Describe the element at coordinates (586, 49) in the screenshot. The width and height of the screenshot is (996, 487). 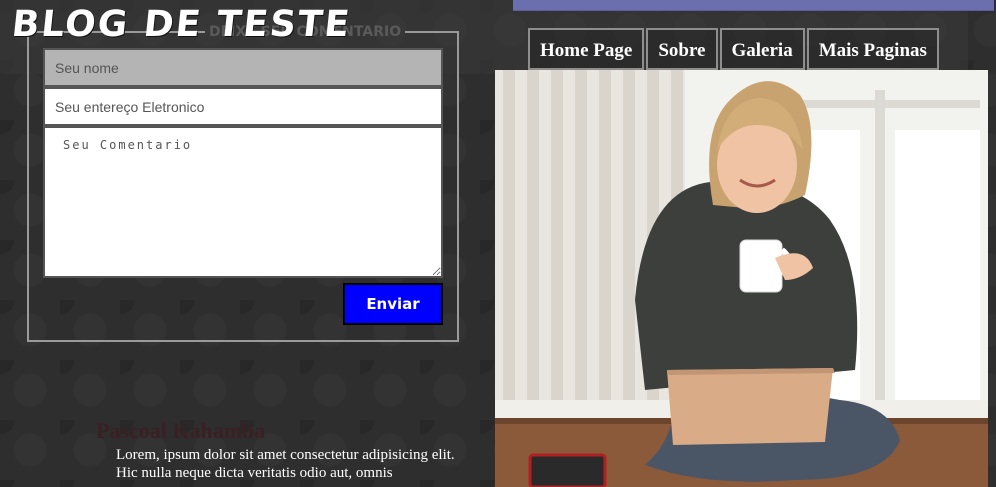
I see `nav-home: Home Page` at that location.